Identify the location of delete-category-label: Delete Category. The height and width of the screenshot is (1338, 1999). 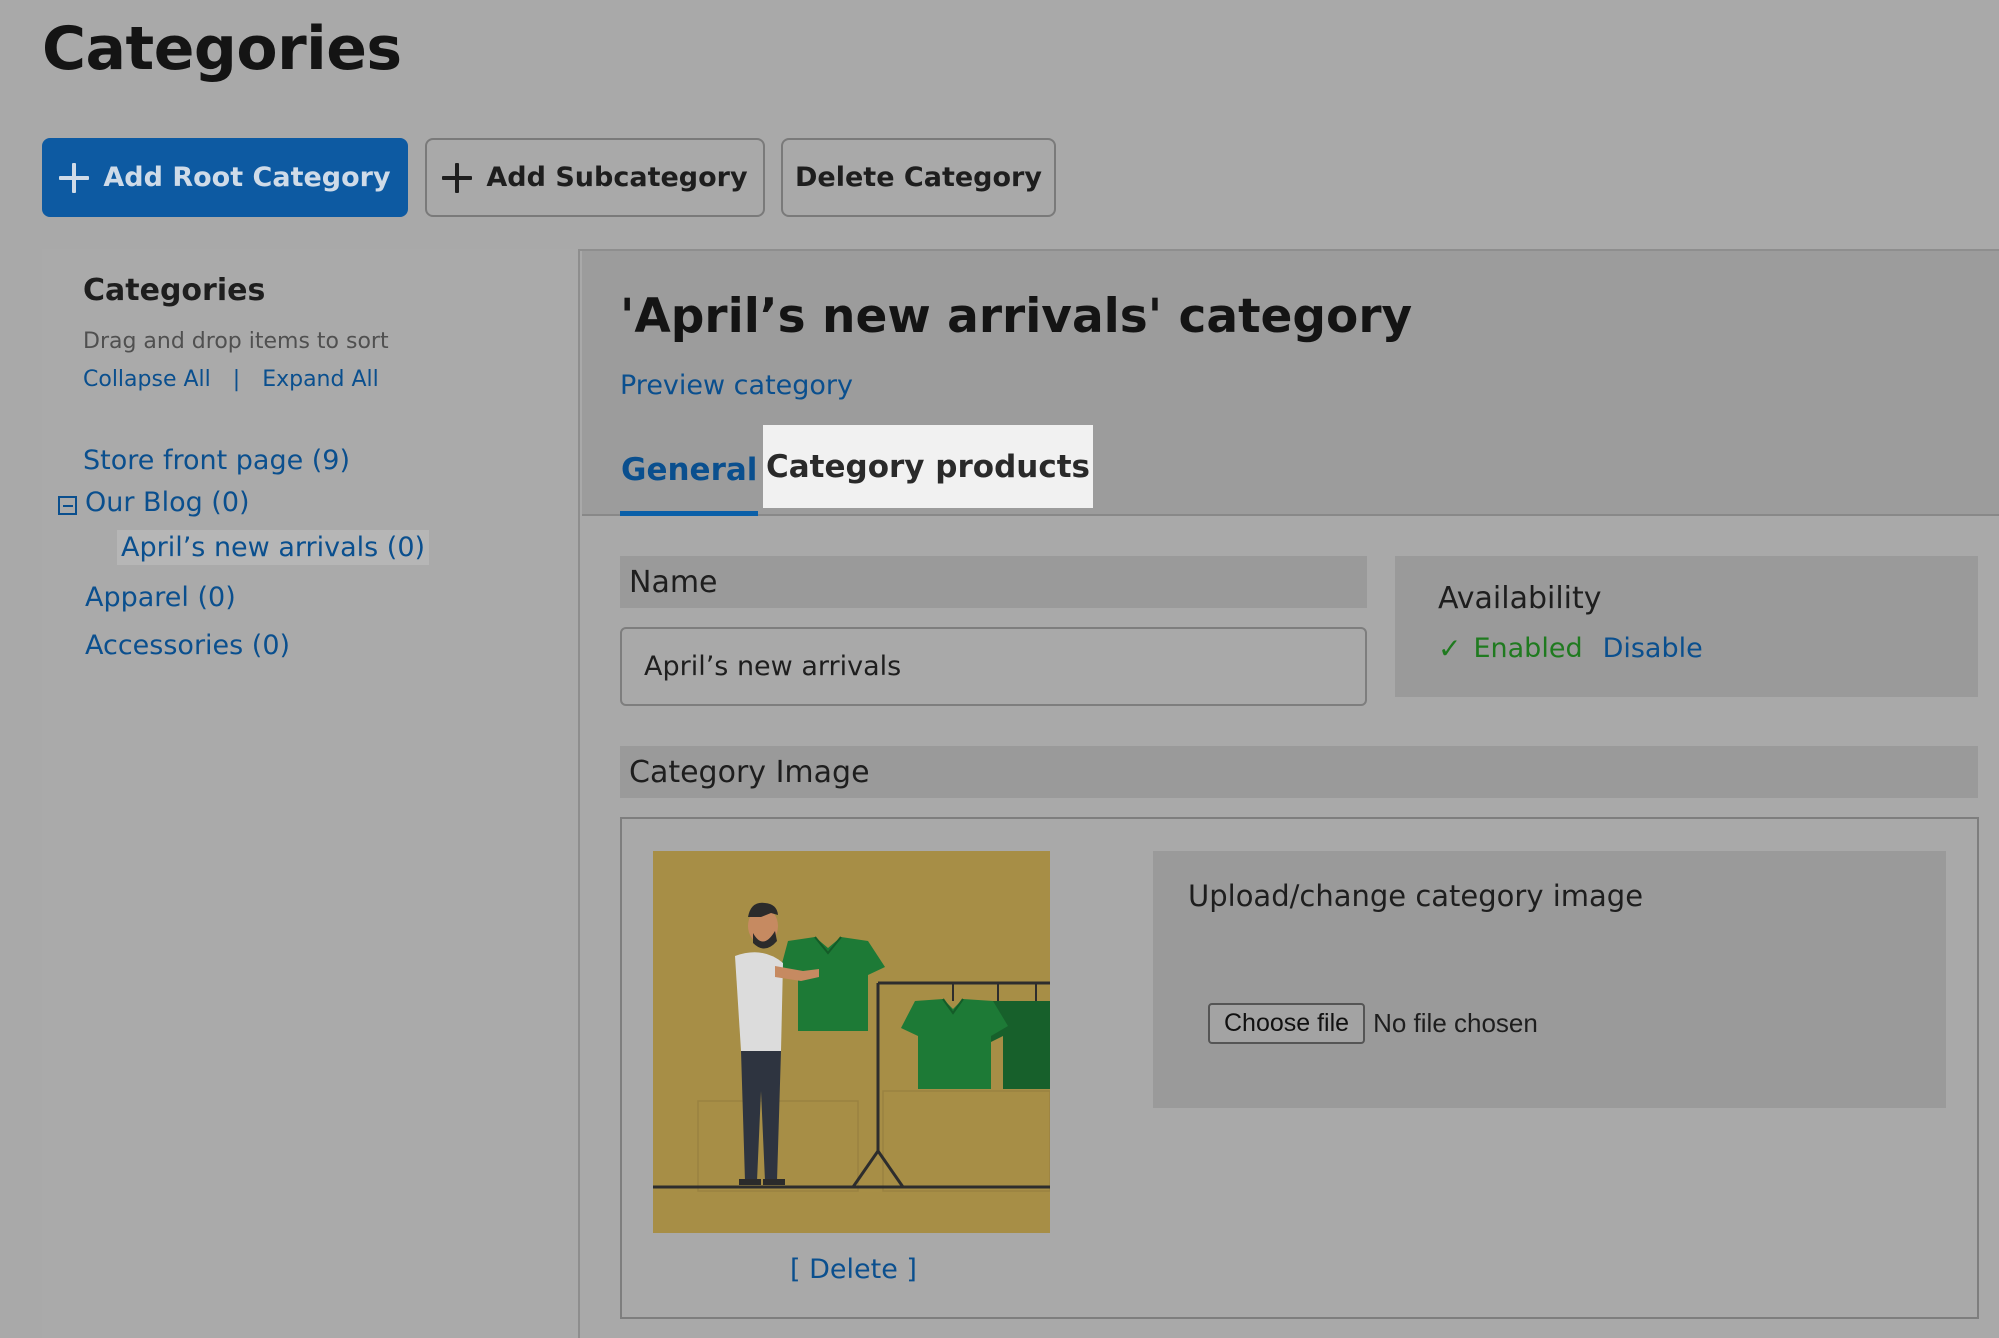
(918, 177).